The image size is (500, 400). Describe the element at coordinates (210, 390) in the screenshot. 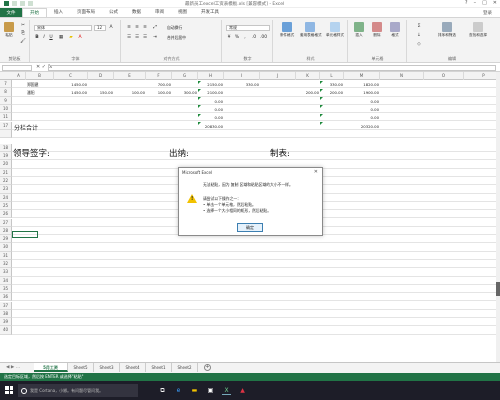

I see `store-icon: ▣` at that location.